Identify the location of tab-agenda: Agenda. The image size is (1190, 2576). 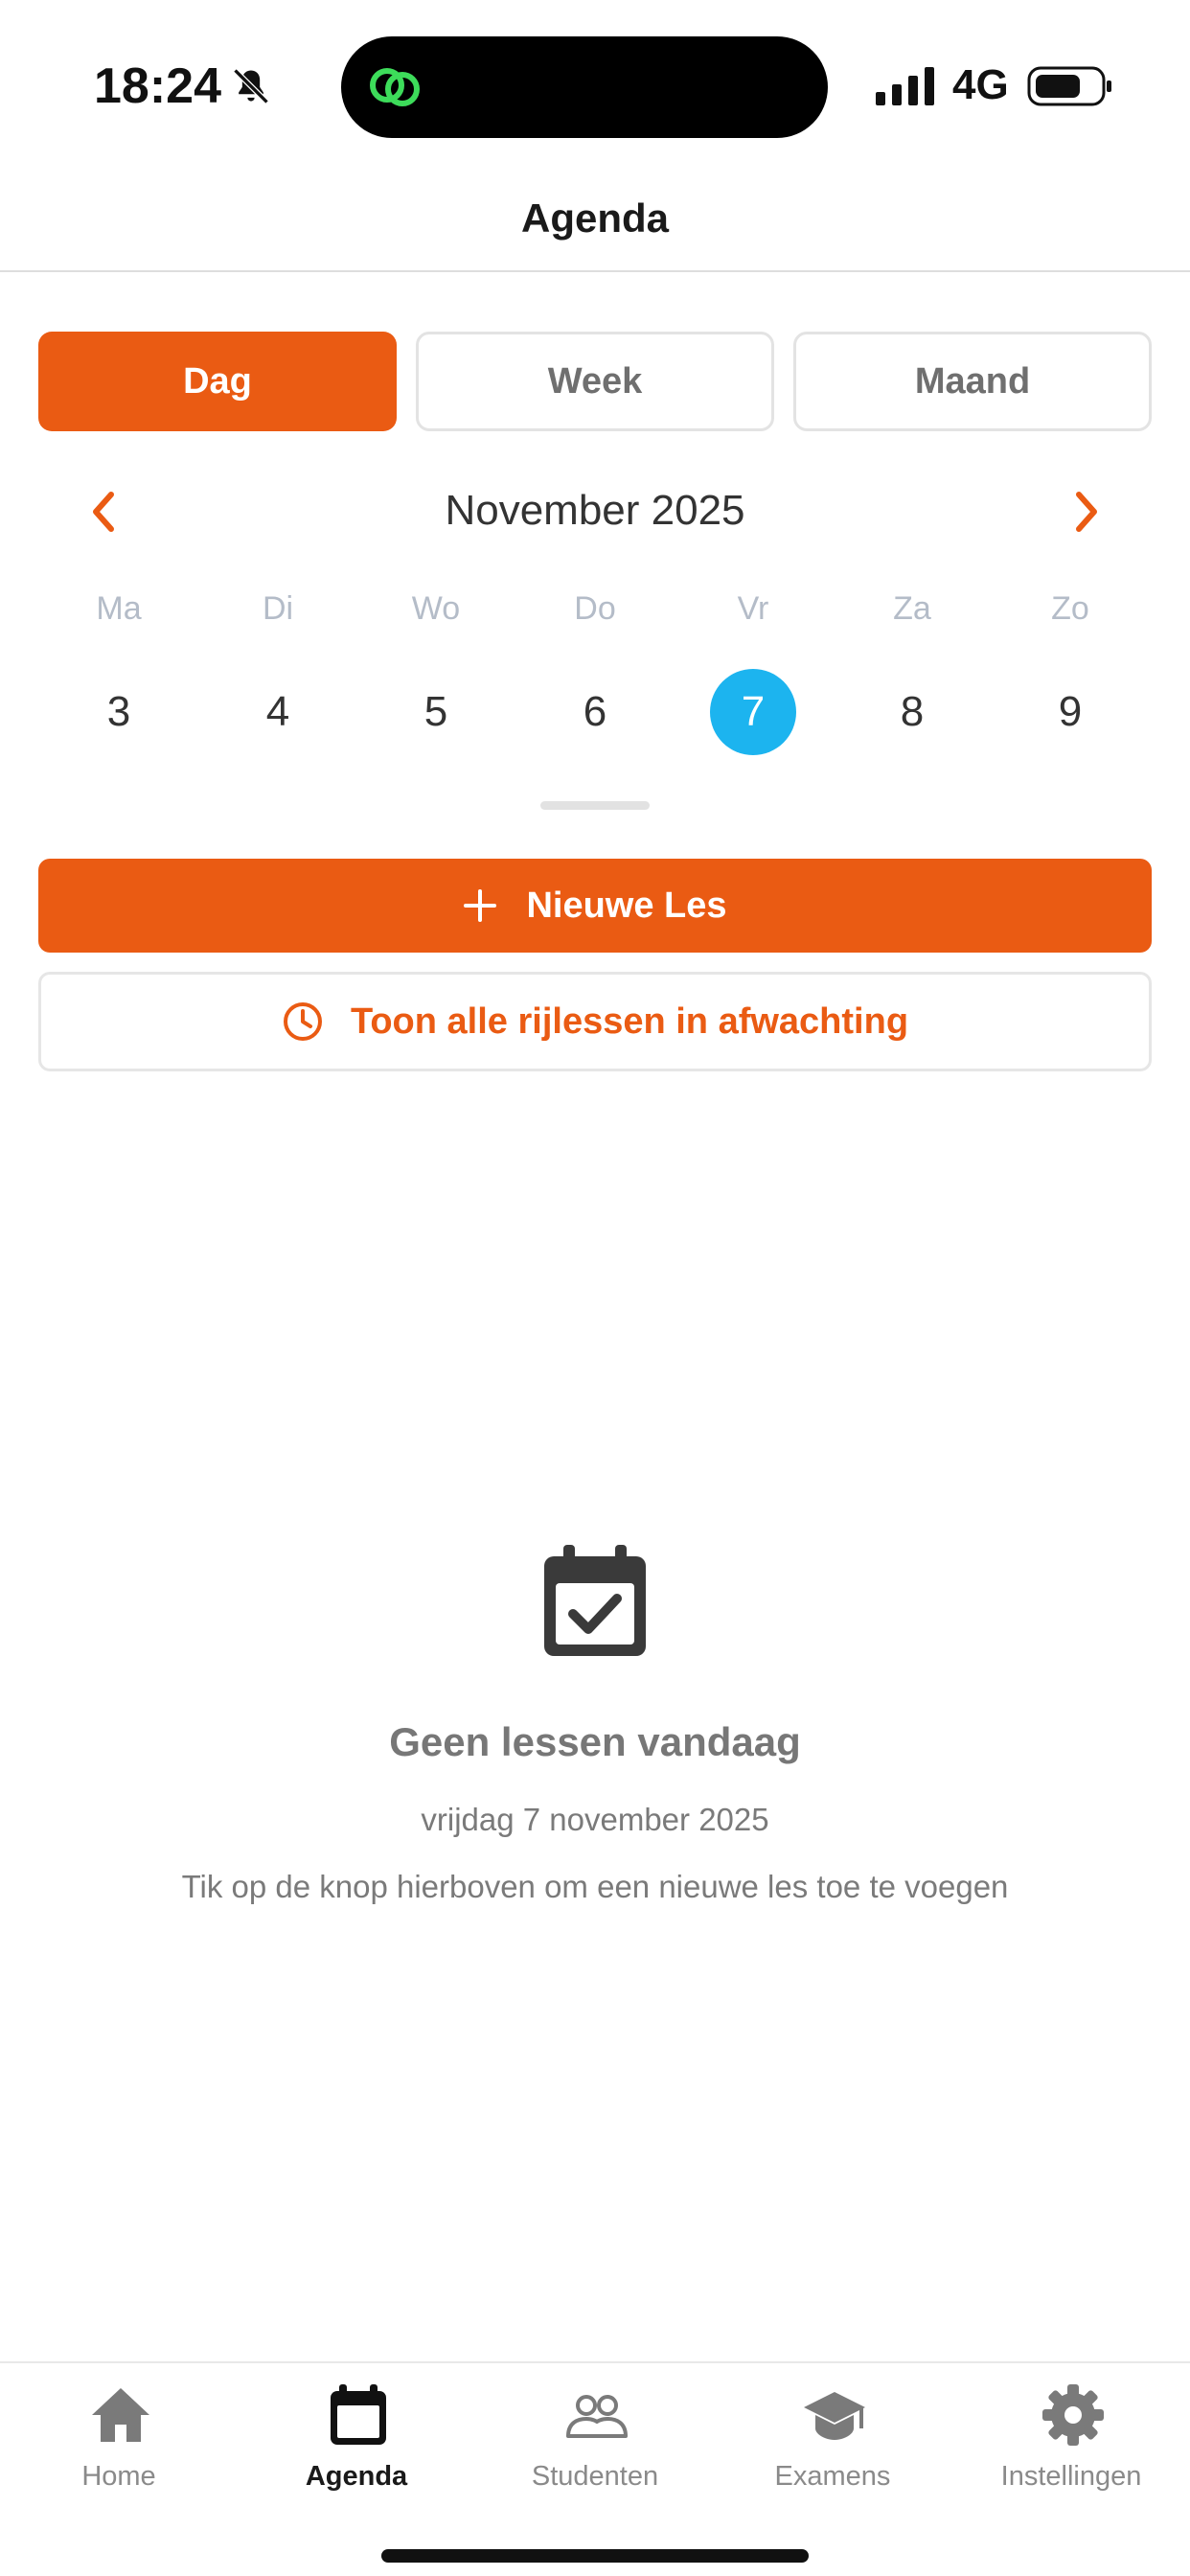
(357, 2439).